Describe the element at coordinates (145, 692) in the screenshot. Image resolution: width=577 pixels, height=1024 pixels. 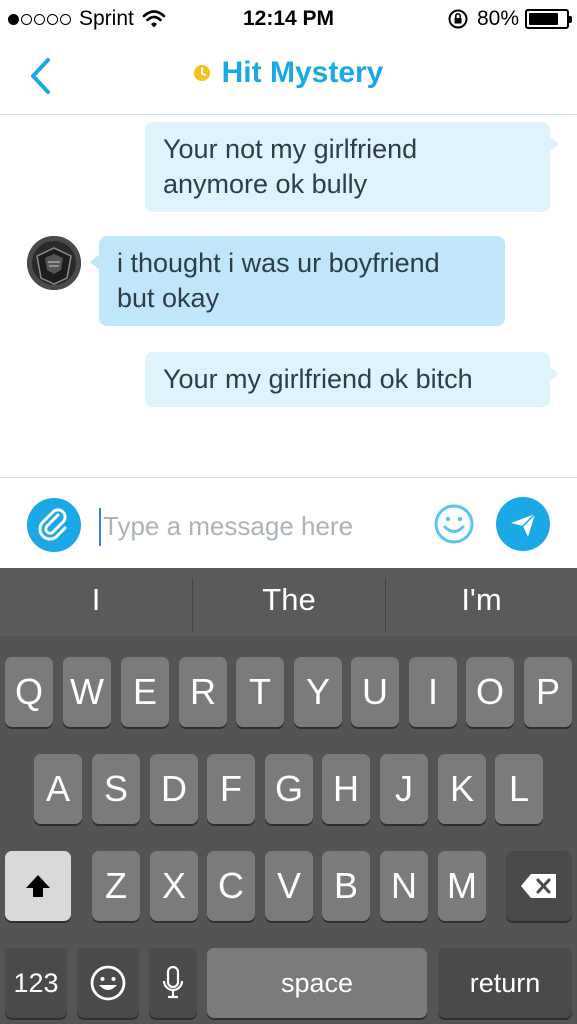
I see `key-e: E` at that location.